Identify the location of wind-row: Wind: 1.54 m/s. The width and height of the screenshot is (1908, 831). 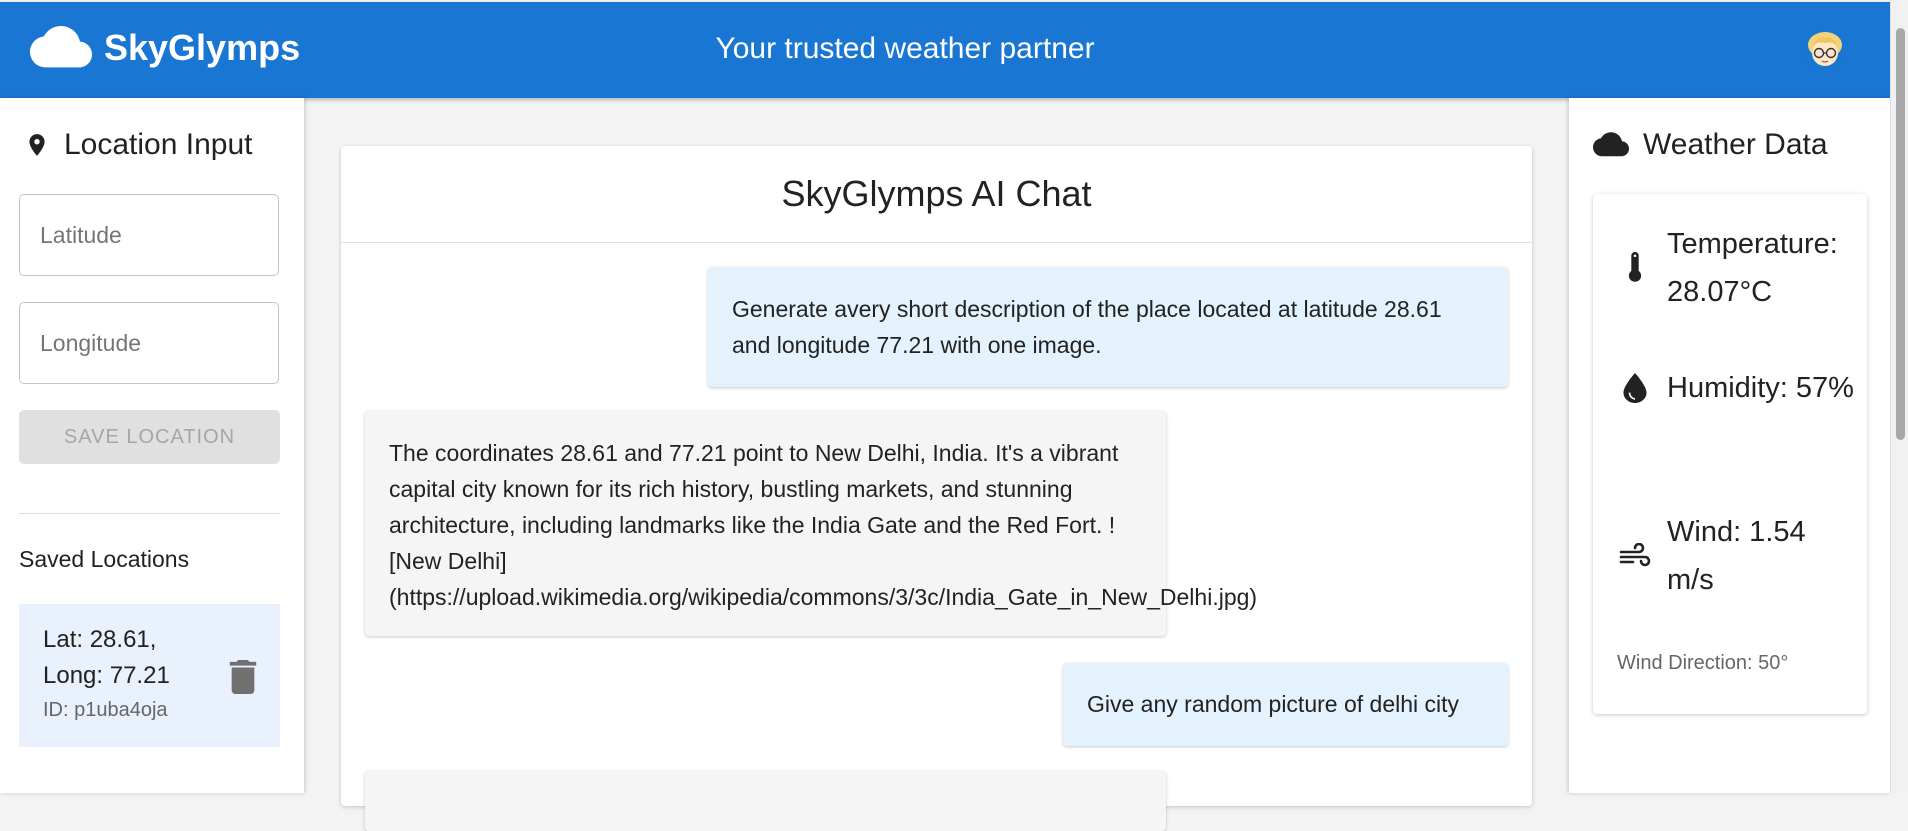
(1738, 556).